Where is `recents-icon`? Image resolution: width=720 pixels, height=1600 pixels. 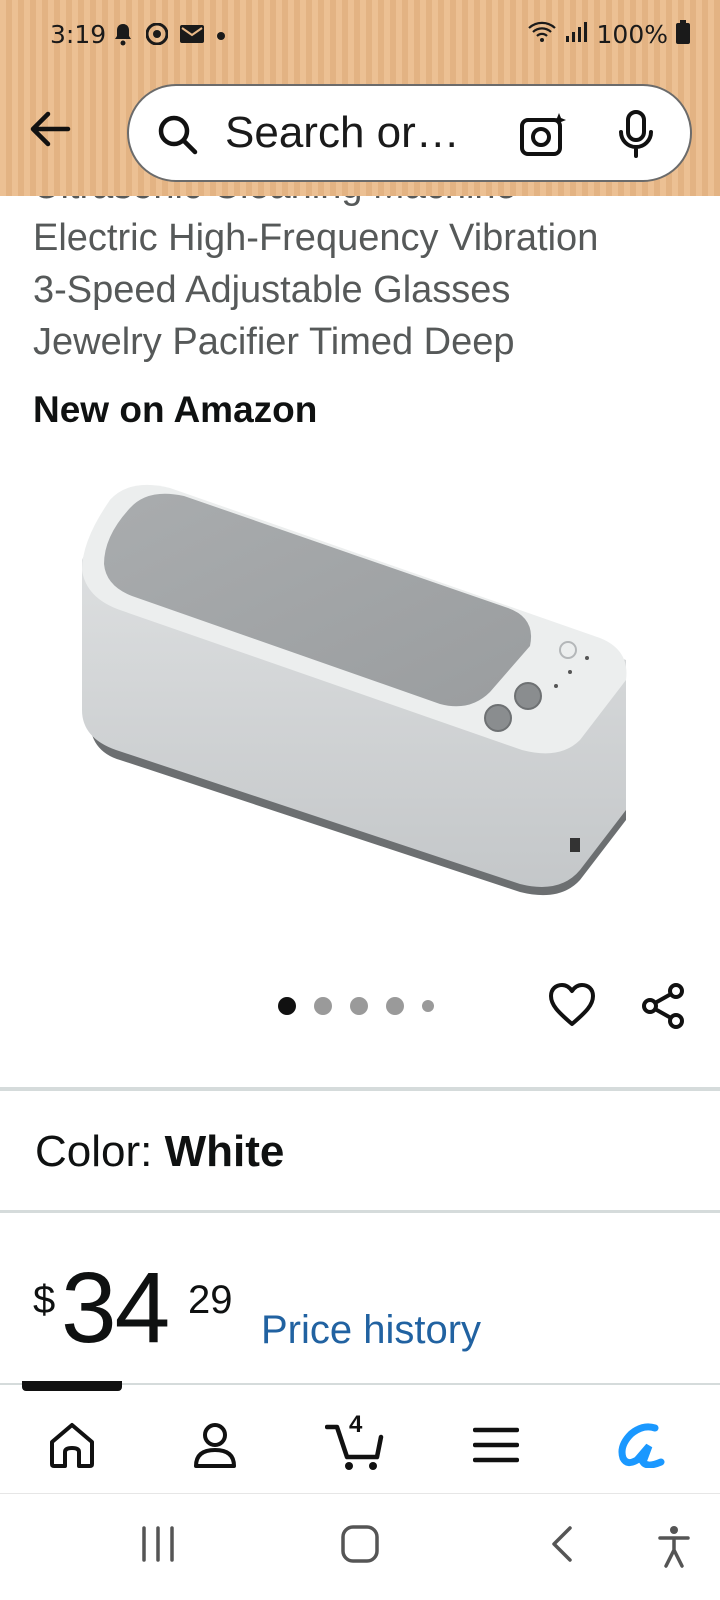 recents-icon is located at coordinates (158, 1544).